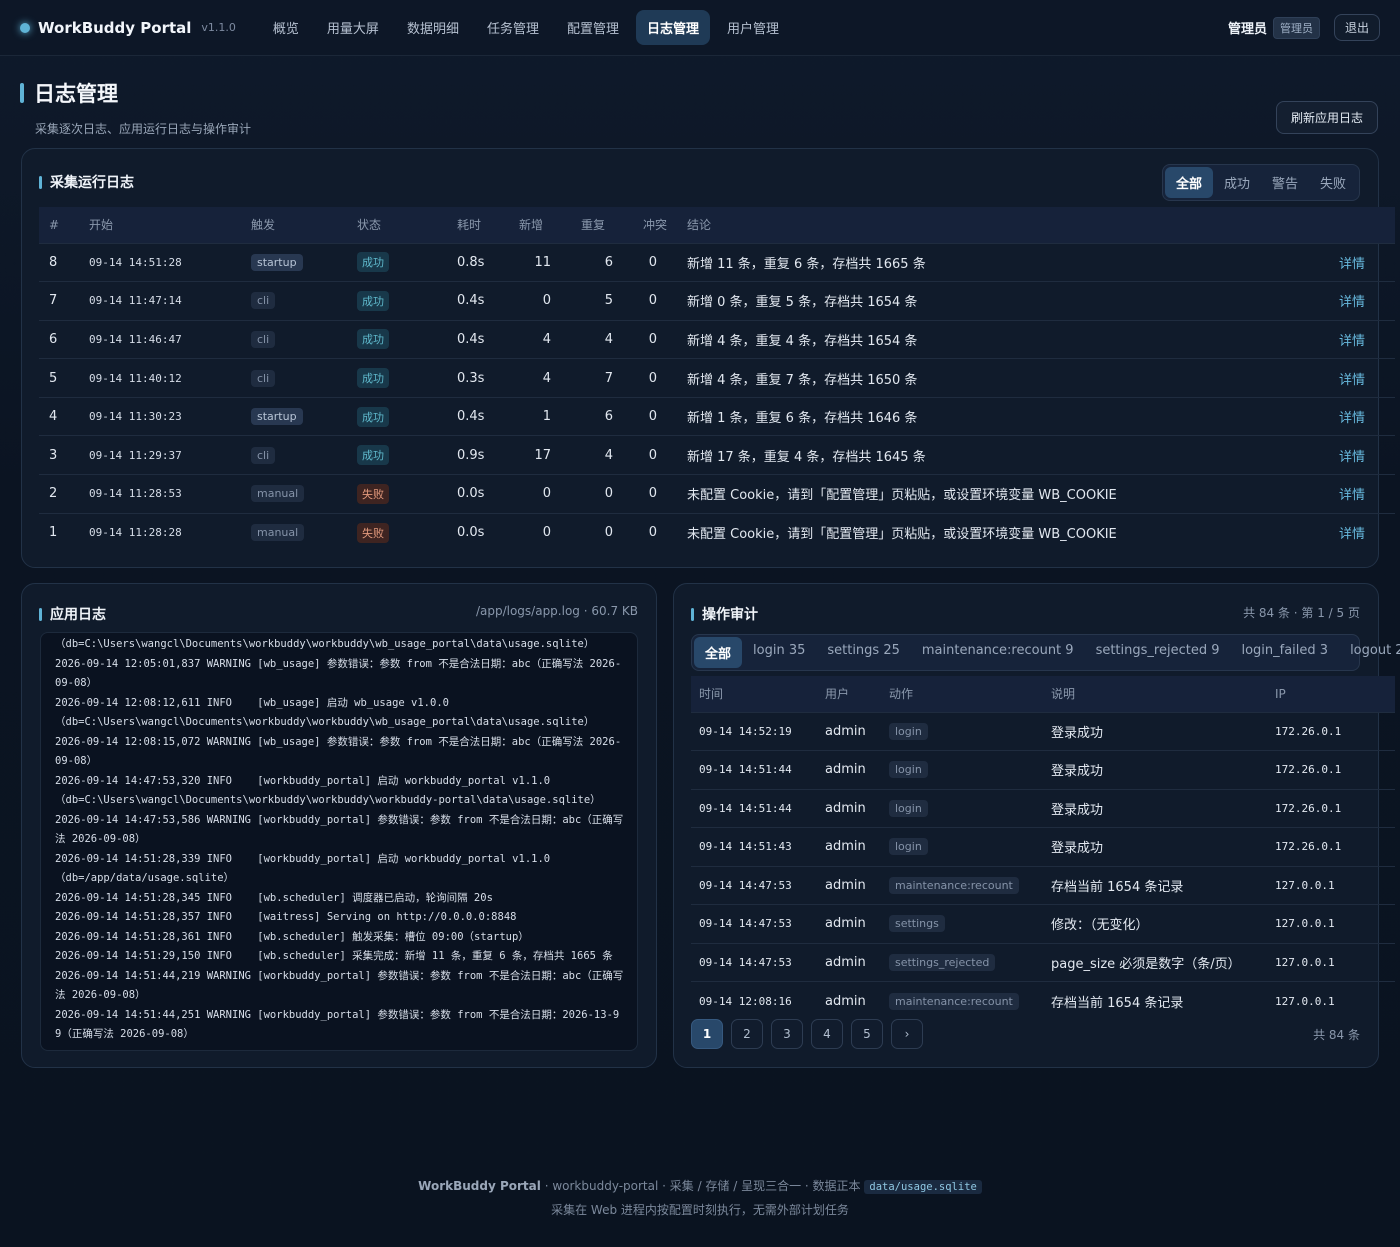 The height and width of the screenshot is (1247, 1400). What do you see at coordinates (1158, 652) in the screenshot?
I see `audit-filter-4: settings_rejected 9` at bounding box center [1158, 652].